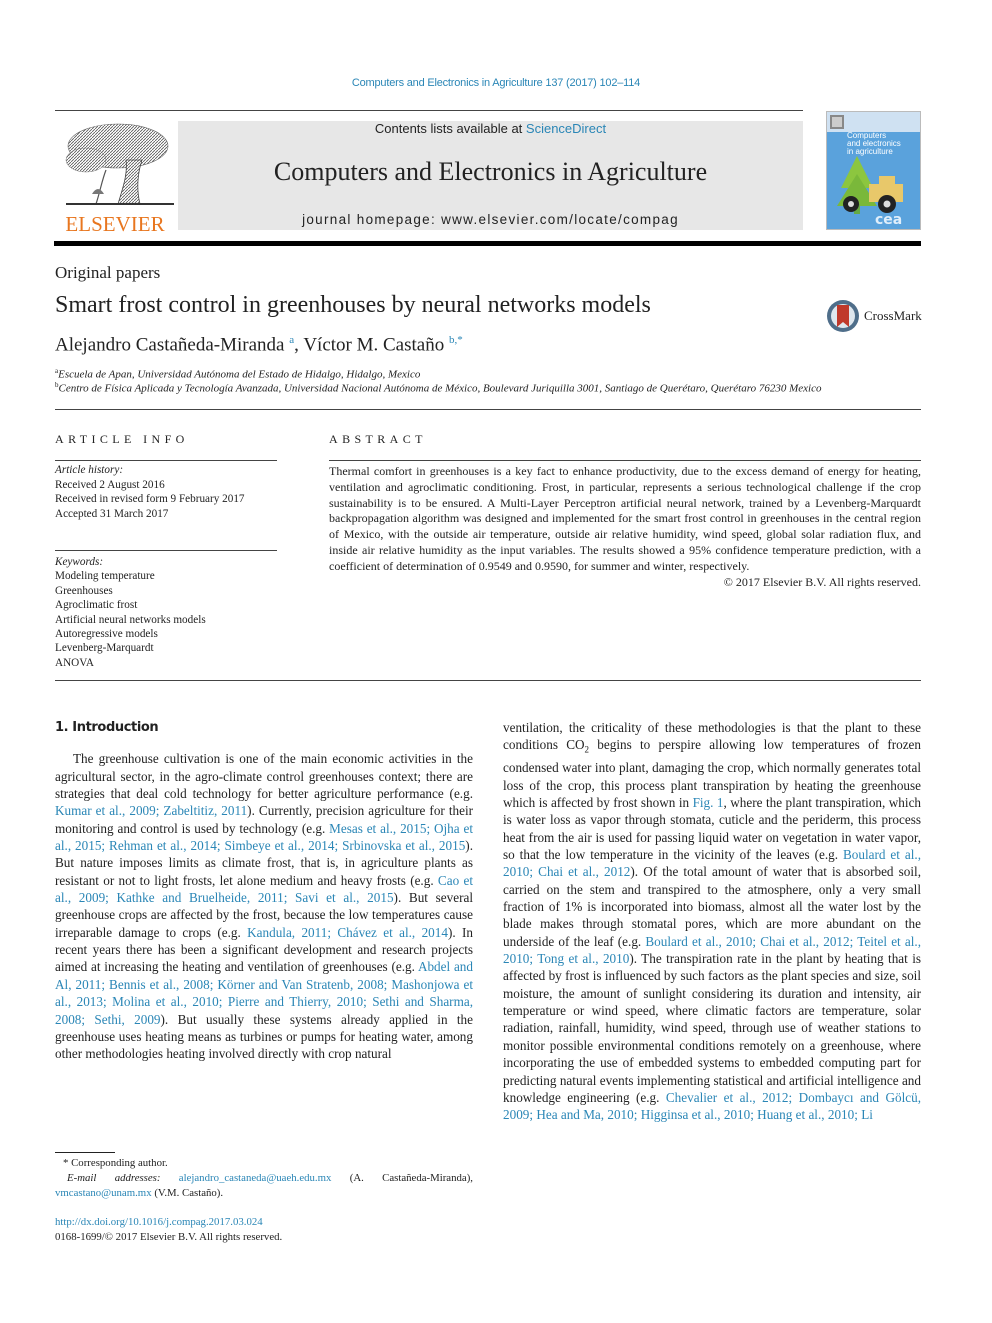 This screenshot has height=1323, width=992. What do you see at coordinates (119, 164) in the screenshot?
I see `elsevier-tree-icon` at bounding box center [119, 164].